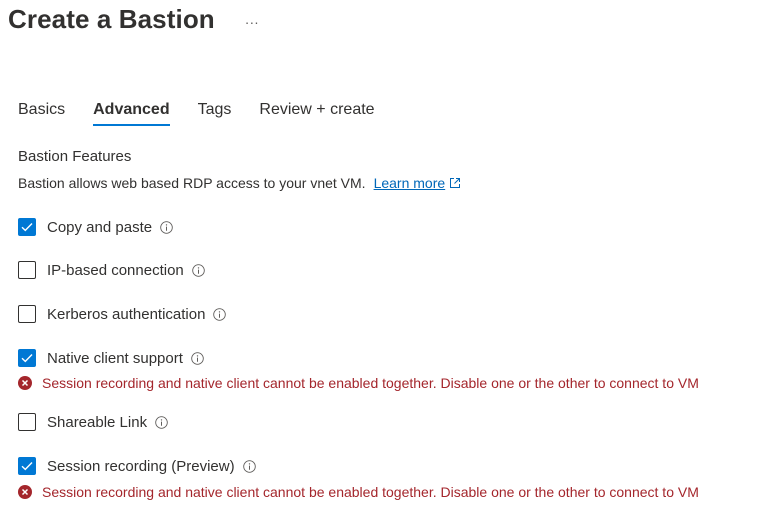 The height and width of the screenshot is (518, 768). I want to click on section-title: Bastion Features, so click(75, 156).